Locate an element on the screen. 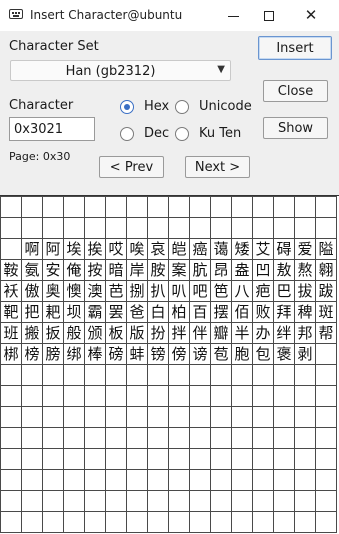 The image size is (339, 534). char-cell: 霸 is located at coordinates (95, 312).